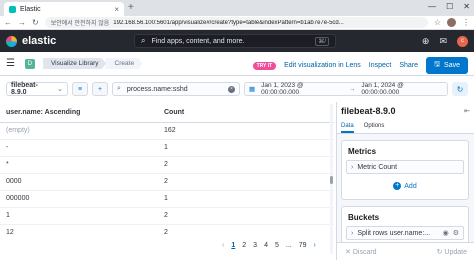 The height and width of the screenshot is (260, 474). I want to click on table-row: * 2, so click(167, 165).